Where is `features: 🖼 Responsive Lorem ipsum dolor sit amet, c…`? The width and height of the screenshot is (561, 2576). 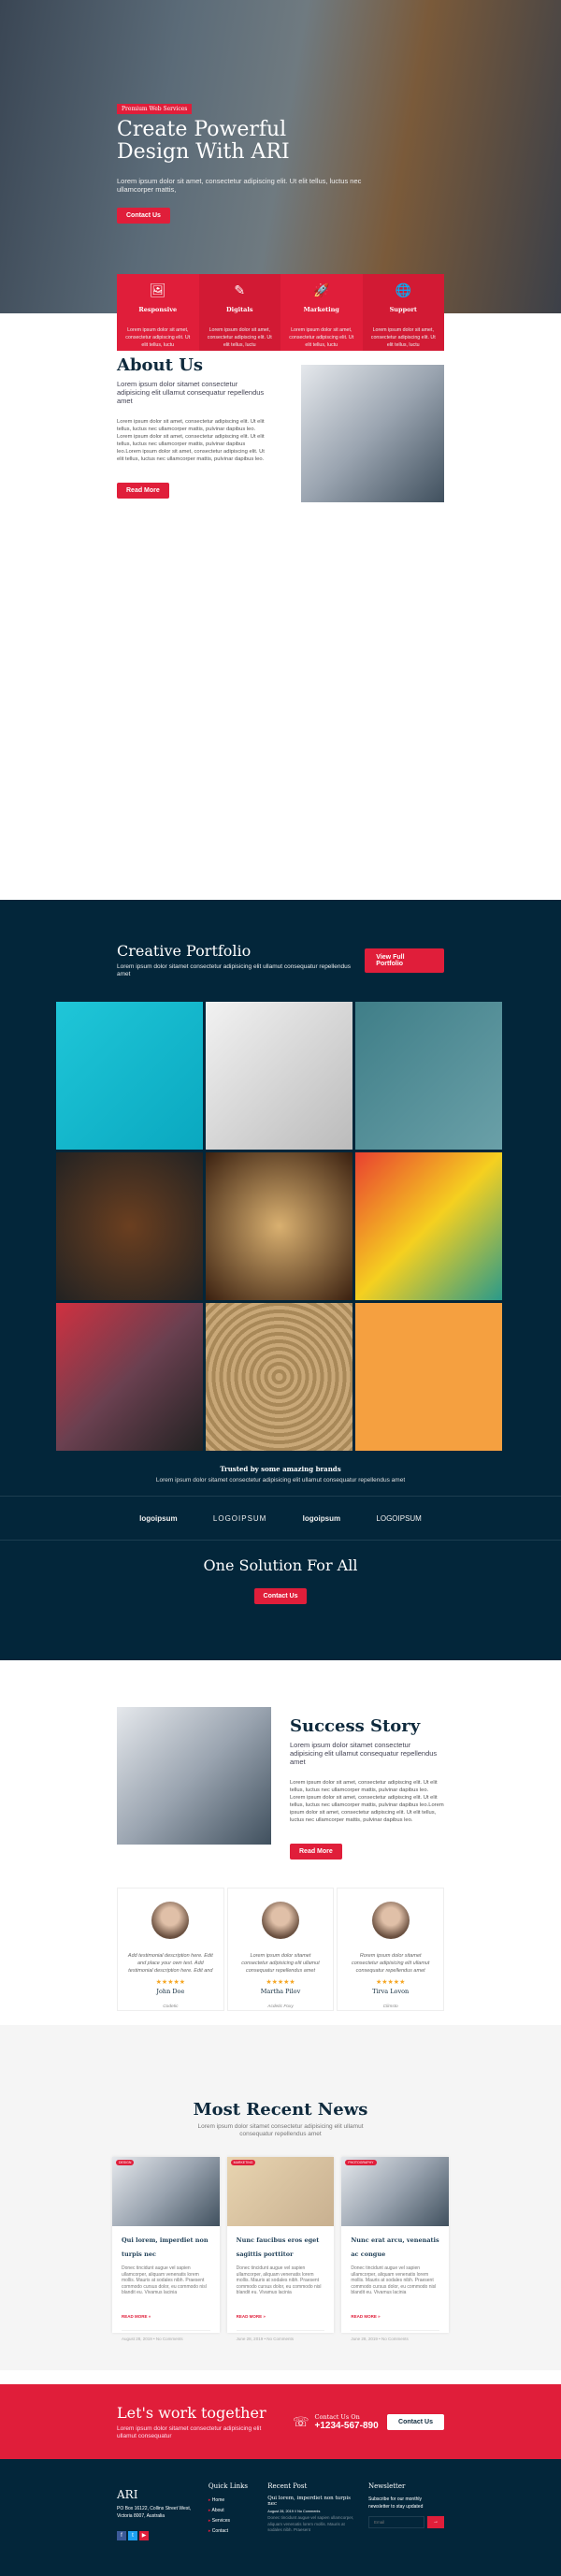
features: 🖼 Responsive Lorem ipsum dolor sit amet, c… is located at coordinates (280, 312).